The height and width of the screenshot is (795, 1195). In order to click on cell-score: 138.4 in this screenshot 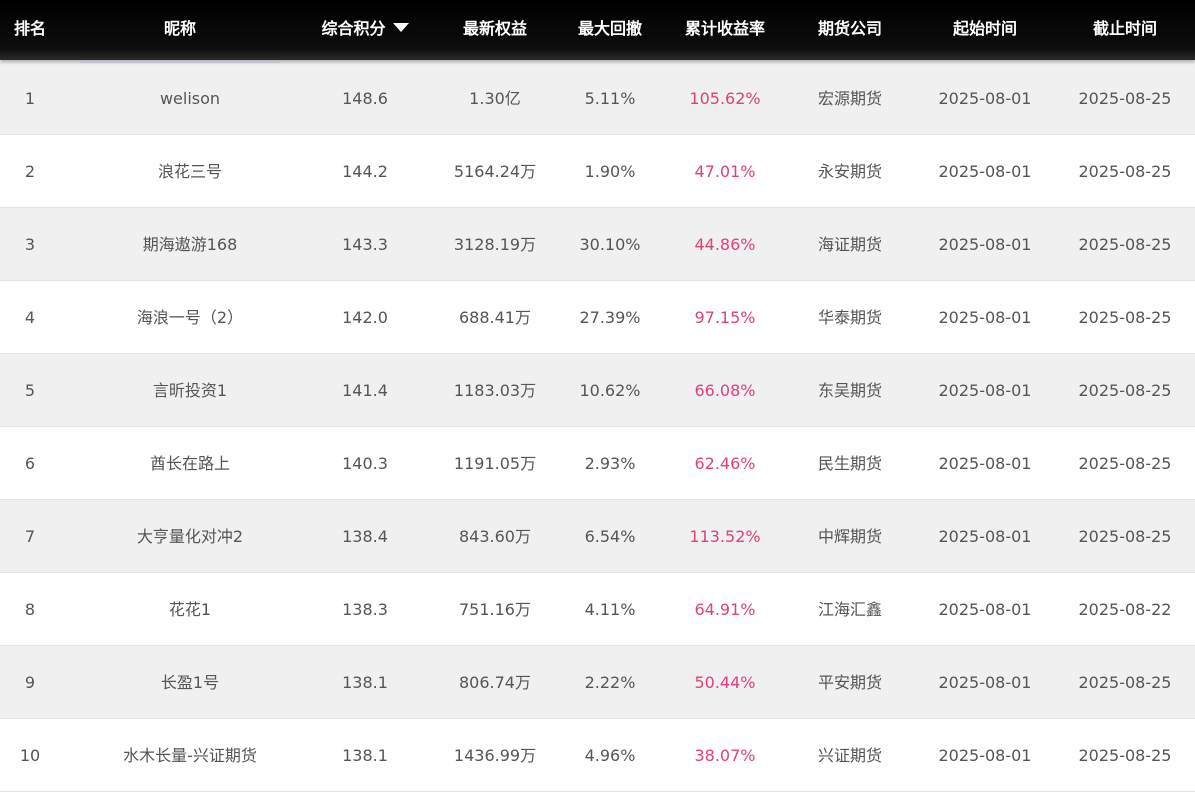, I will do `click(365, 536)`.